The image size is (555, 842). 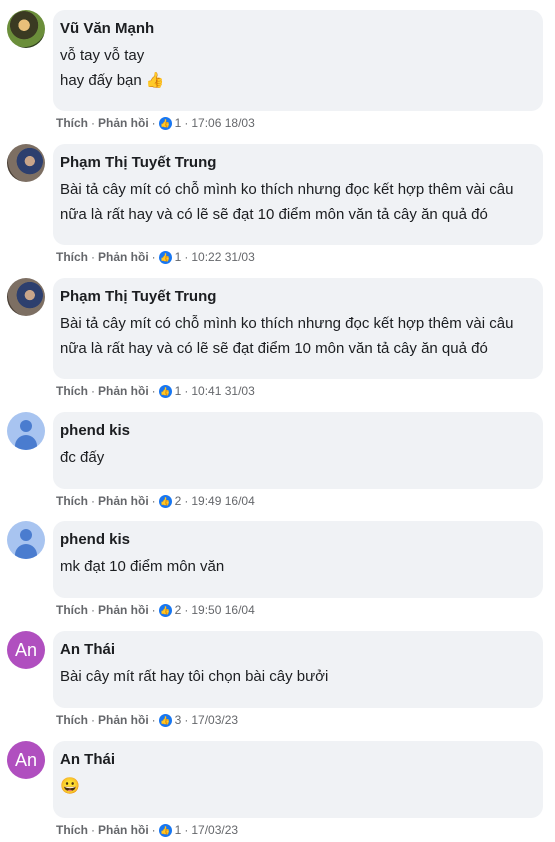 I want to click on comment-author: Vũ Văn Mạnh, so click(x=298, y=29).